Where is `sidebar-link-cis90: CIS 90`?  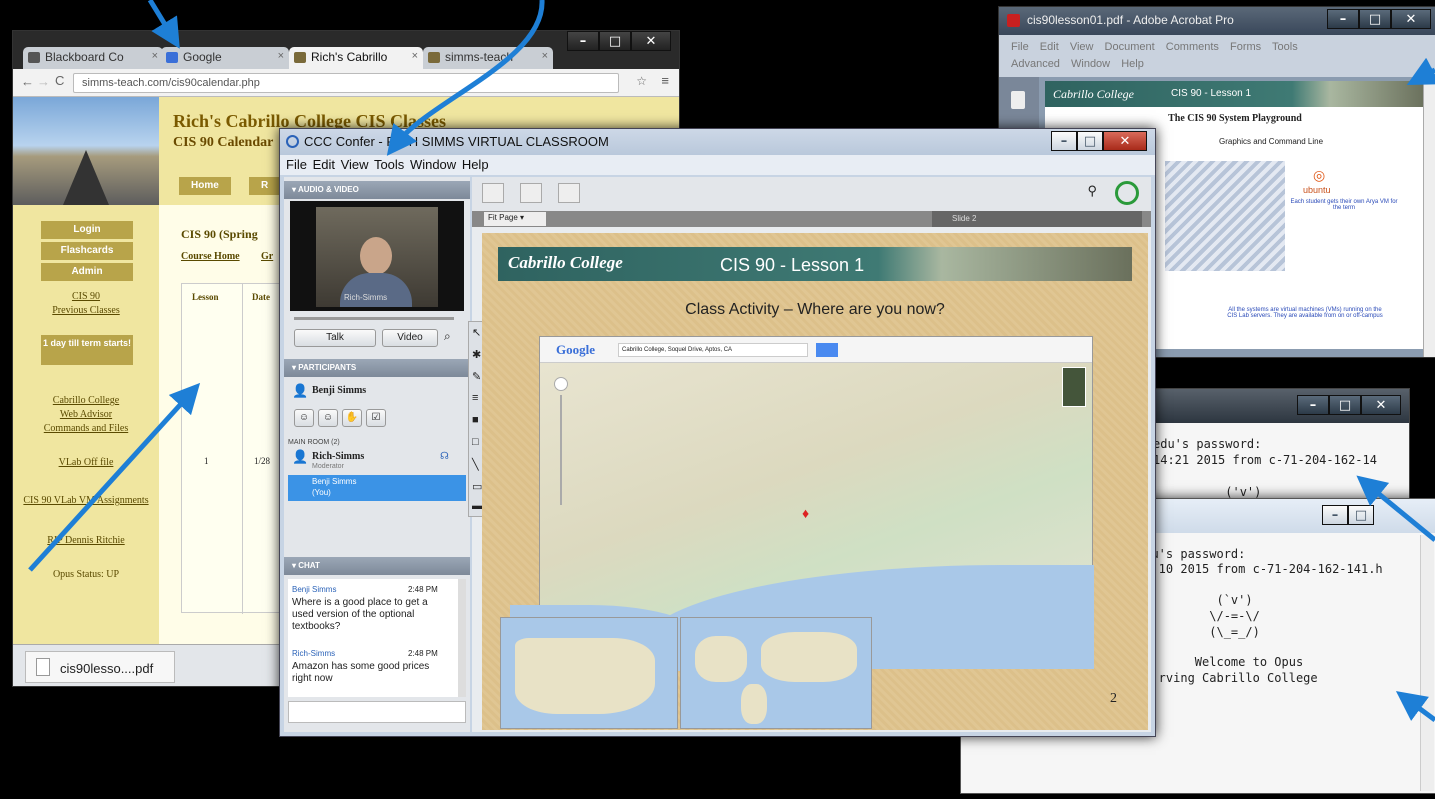
sidebar-link-cis90: CIS 90 is located at coordinates (86, 296).